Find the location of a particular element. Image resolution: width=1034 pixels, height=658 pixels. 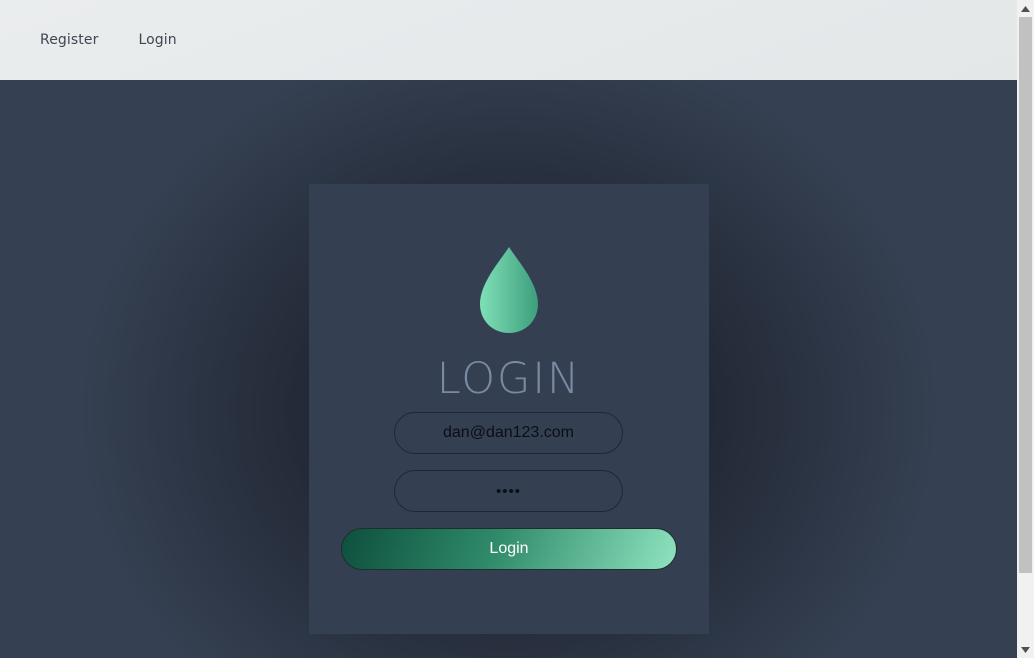

nav-link-login: Login is located at coordinates (157, 40).